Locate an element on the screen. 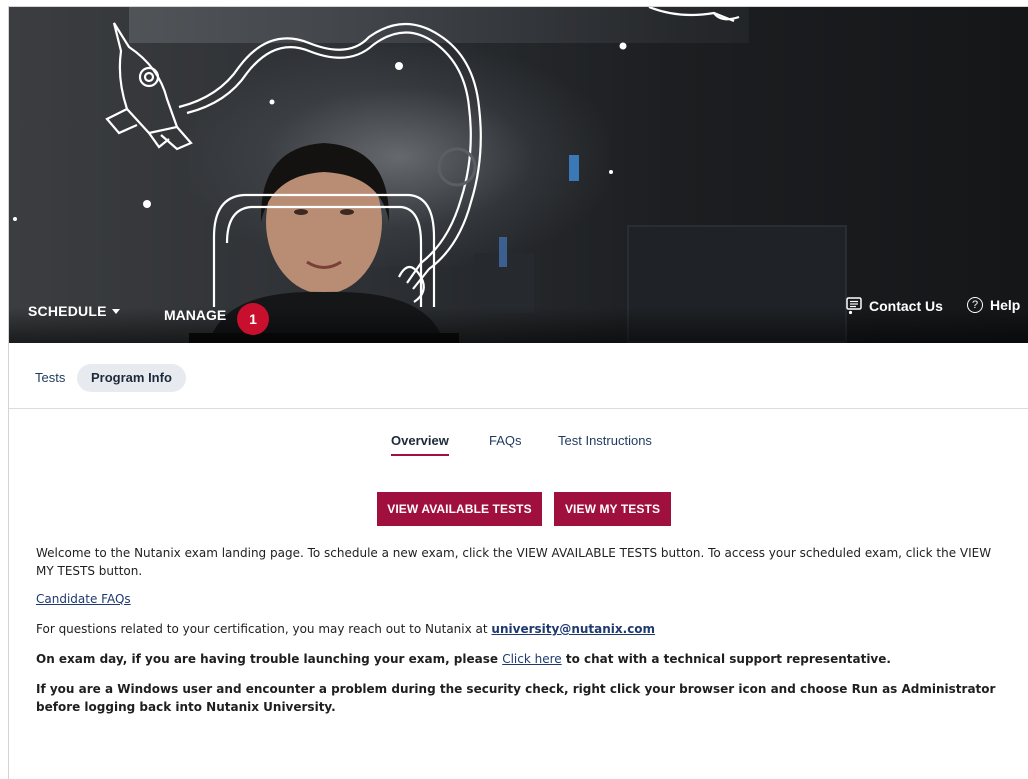 The image size is (1028, 779). tab-tests: Tests is located at coordinates (50, 378).